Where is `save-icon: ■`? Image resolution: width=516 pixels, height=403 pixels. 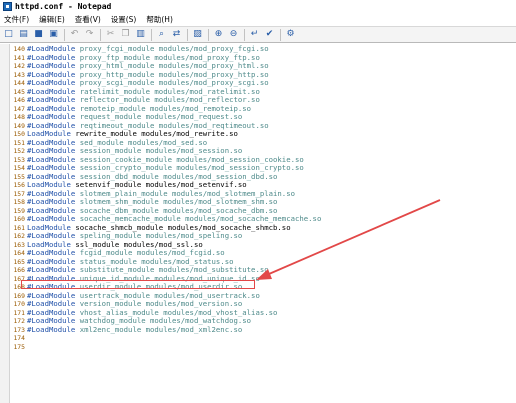 save-icon: ■ is located at coordinates (38, 34).